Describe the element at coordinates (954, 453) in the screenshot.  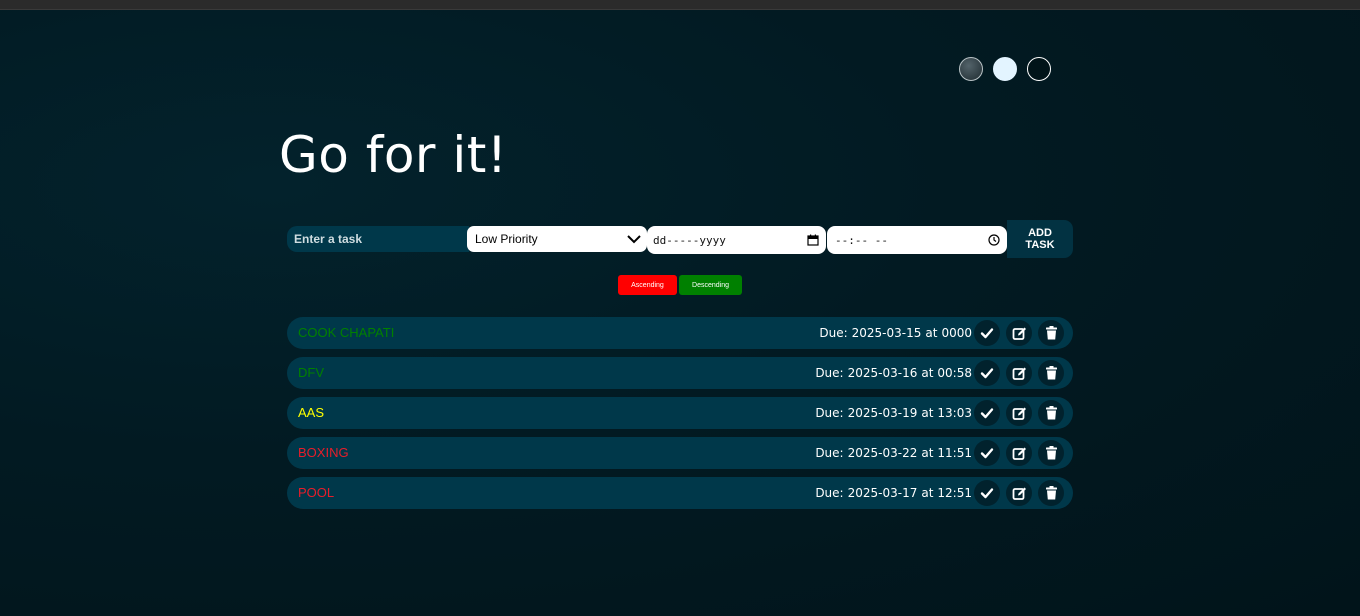
I see `due-time: 11:51` at that location.